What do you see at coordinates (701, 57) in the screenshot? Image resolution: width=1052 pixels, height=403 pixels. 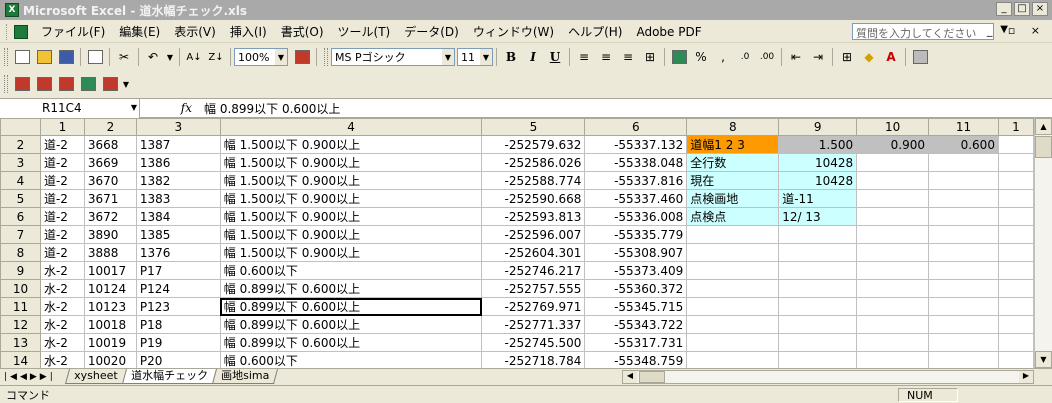 I see `percent-button: %` at bounding box center [701, 57].